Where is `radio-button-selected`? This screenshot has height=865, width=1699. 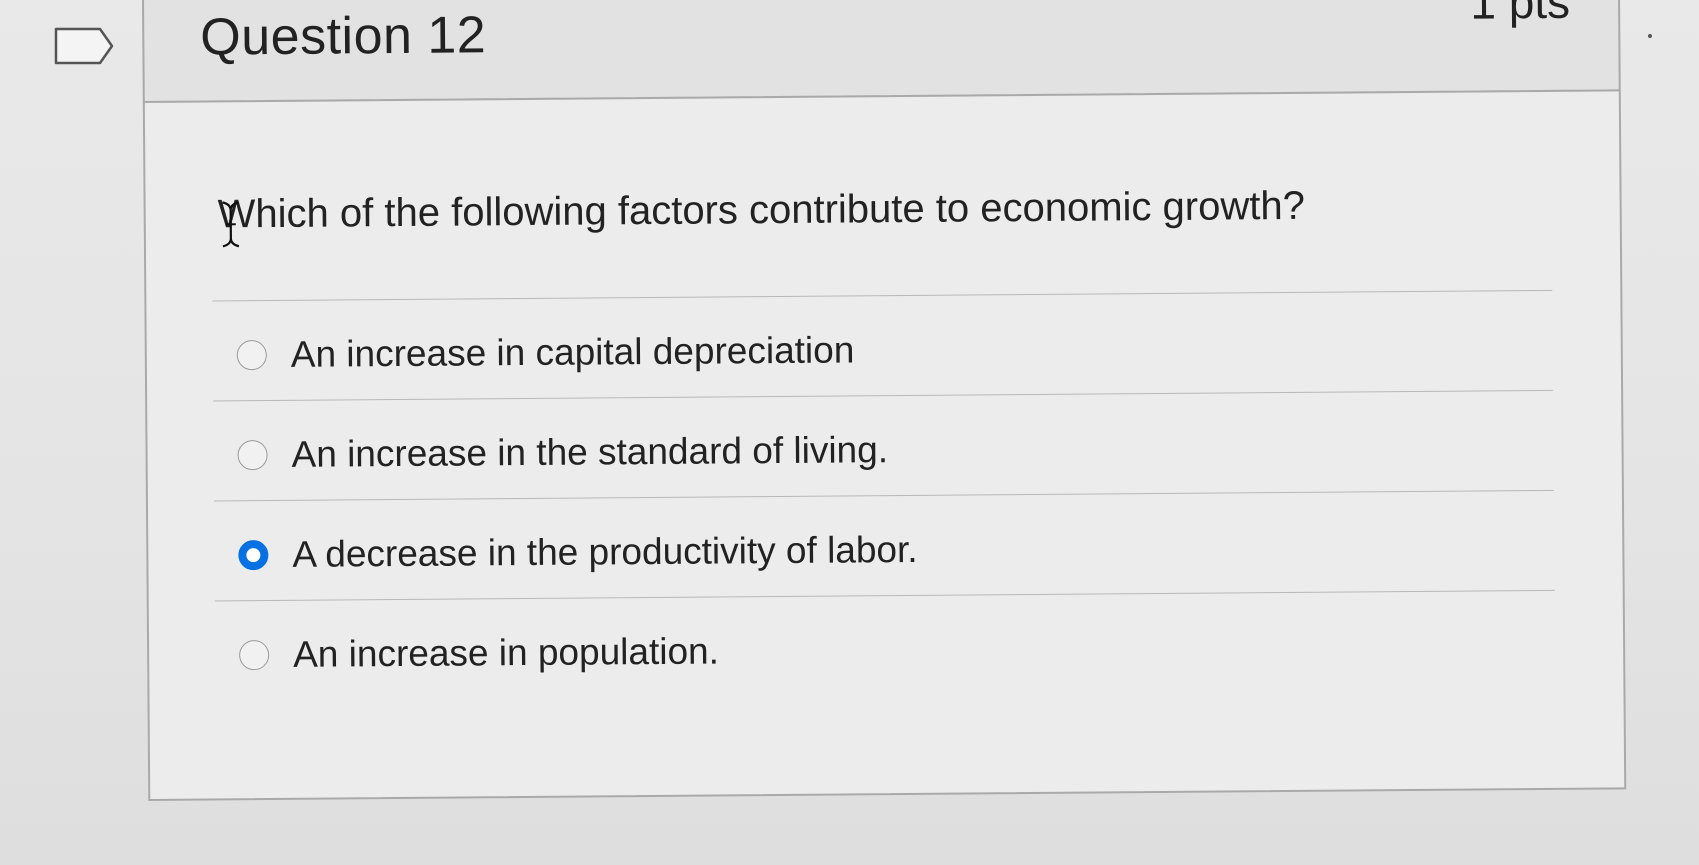 radio-button-selected is located at coordinates (253, 555).